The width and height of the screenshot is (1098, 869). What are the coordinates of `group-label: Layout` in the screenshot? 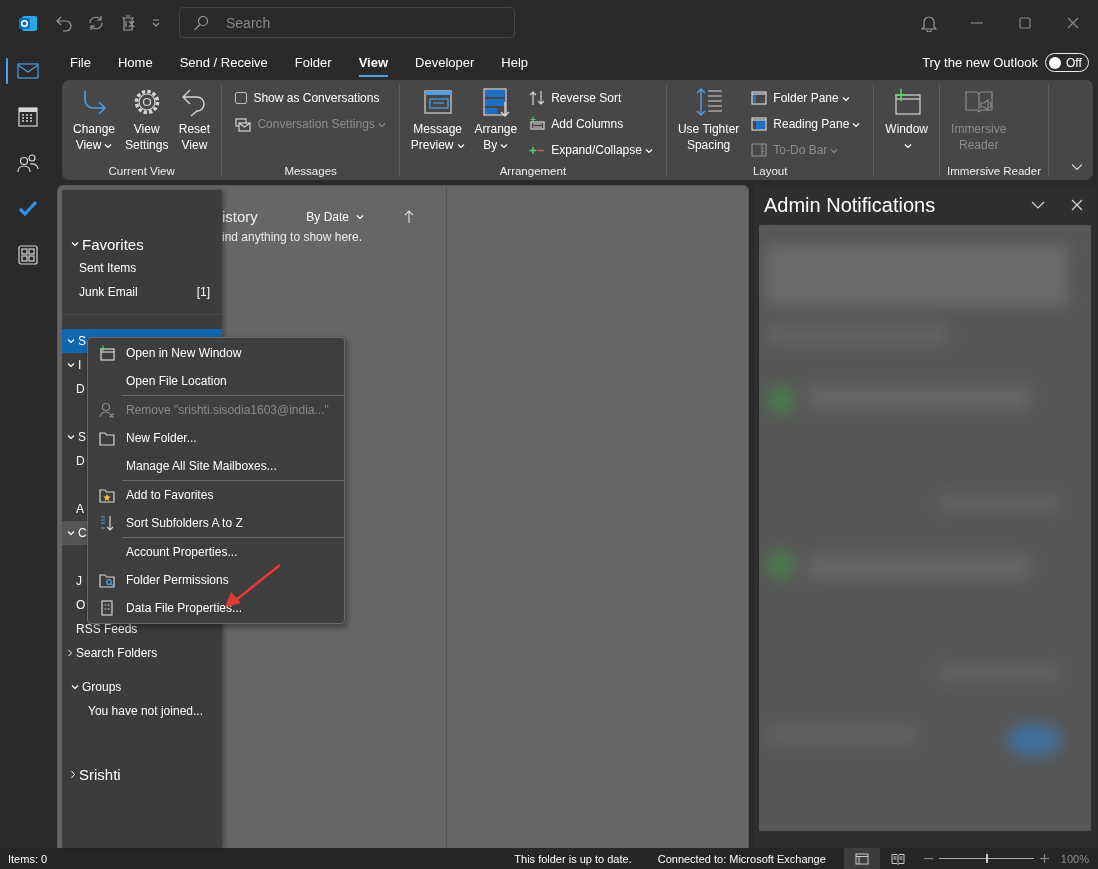 It's located at (770, 170).